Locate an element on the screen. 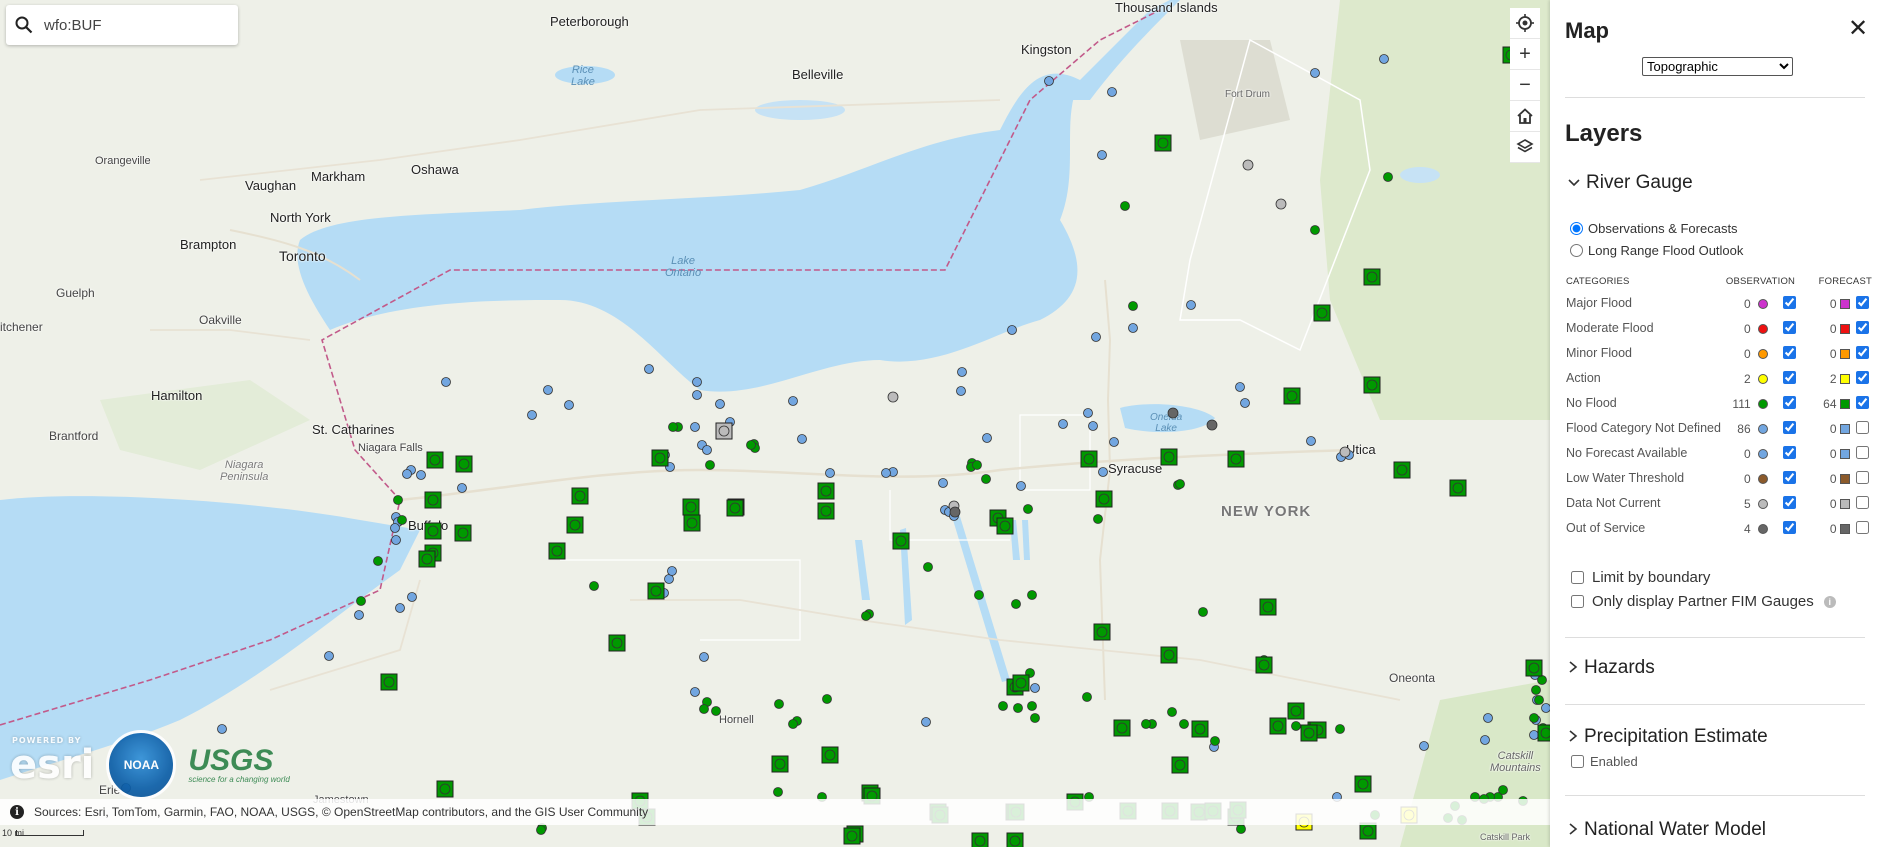  precip-estimate-toggle: Precipitation Estimate is located at coordinates (1668, 737).